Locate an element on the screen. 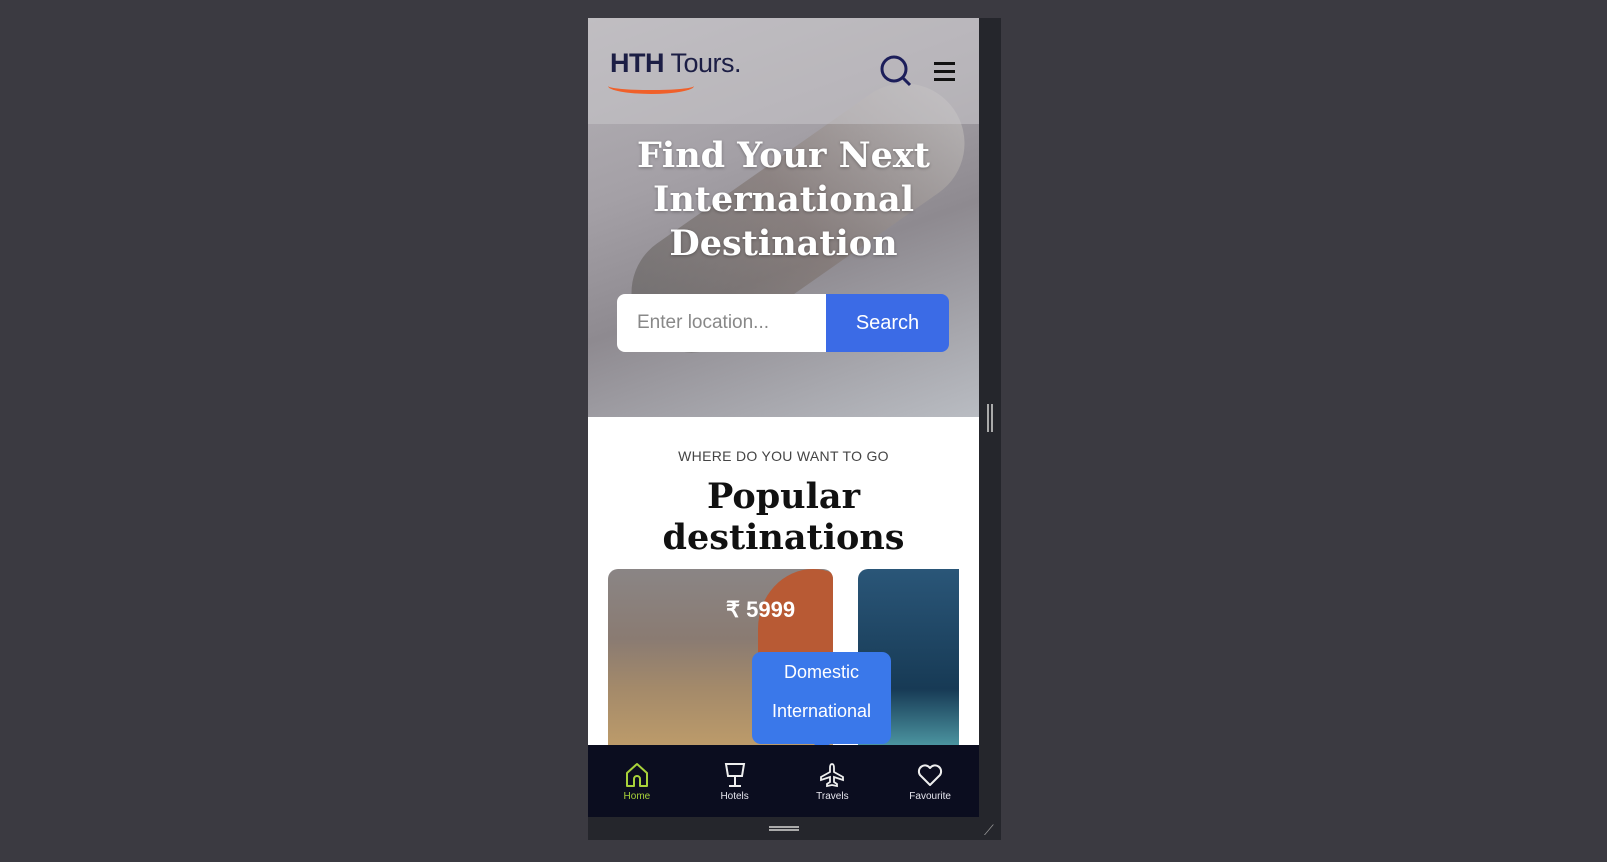 The width and height of the screenshot is (1607, 862). menu-item-international: International is located at coordinates (821, 710).